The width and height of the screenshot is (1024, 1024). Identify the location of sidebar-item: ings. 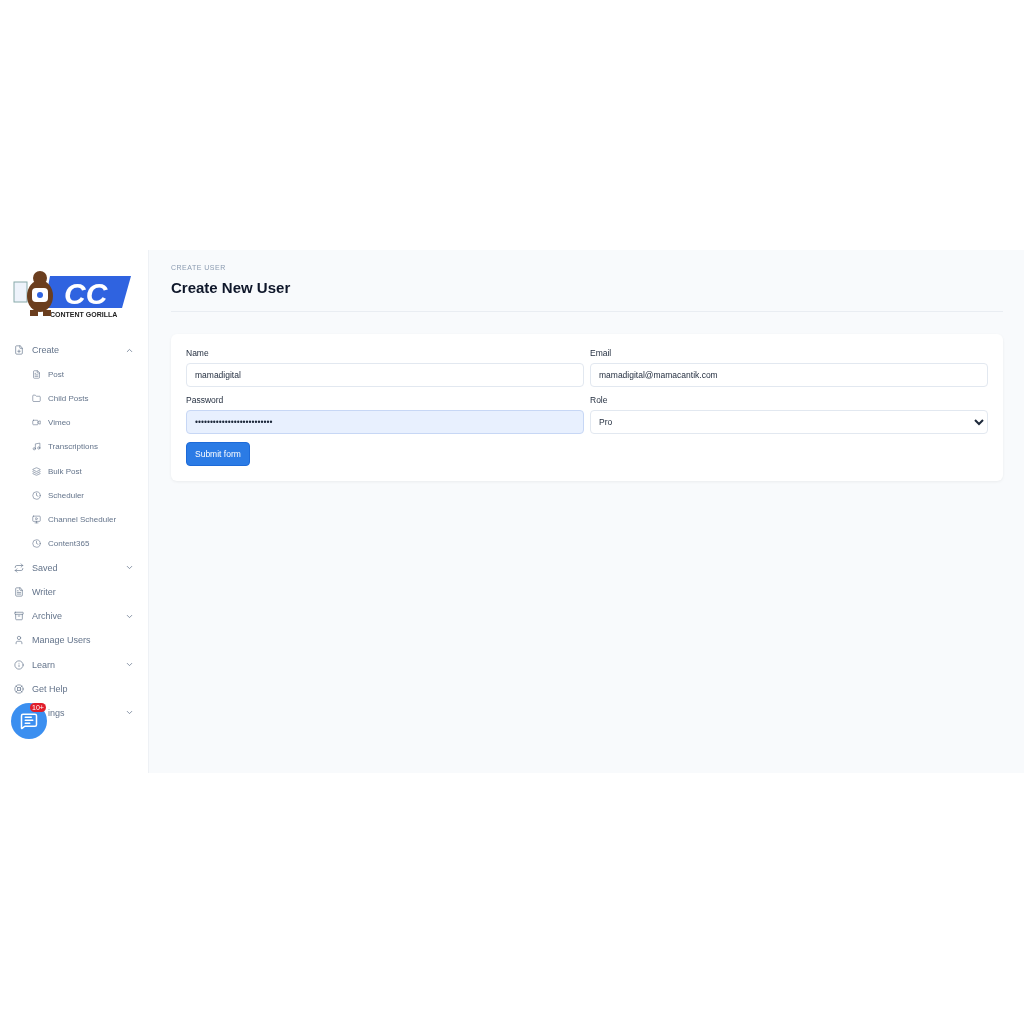
(98, 712).